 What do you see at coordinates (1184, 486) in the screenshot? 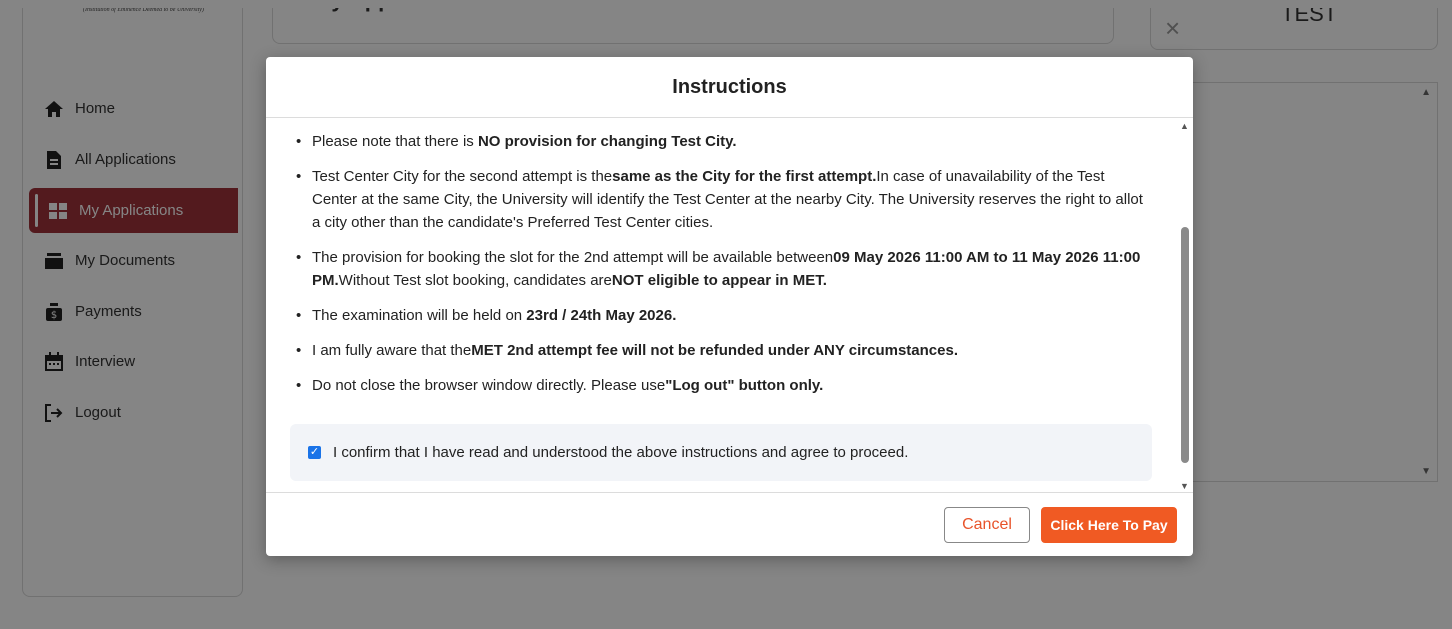
I see `scroll-down-icon: ▼` at bounding box center [1184, 486].